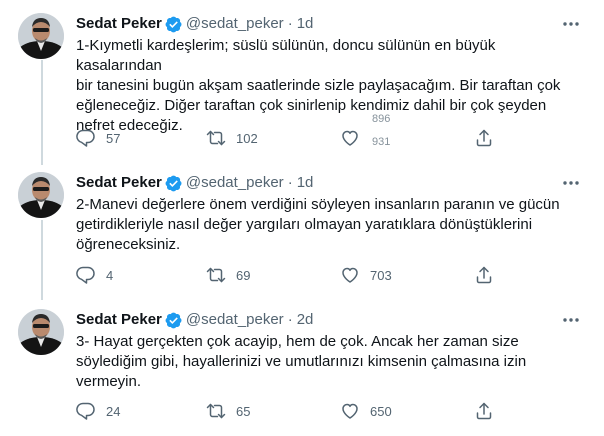 The image size is (604, 436). I want to click on reply-count: 24, so click(113, 411).